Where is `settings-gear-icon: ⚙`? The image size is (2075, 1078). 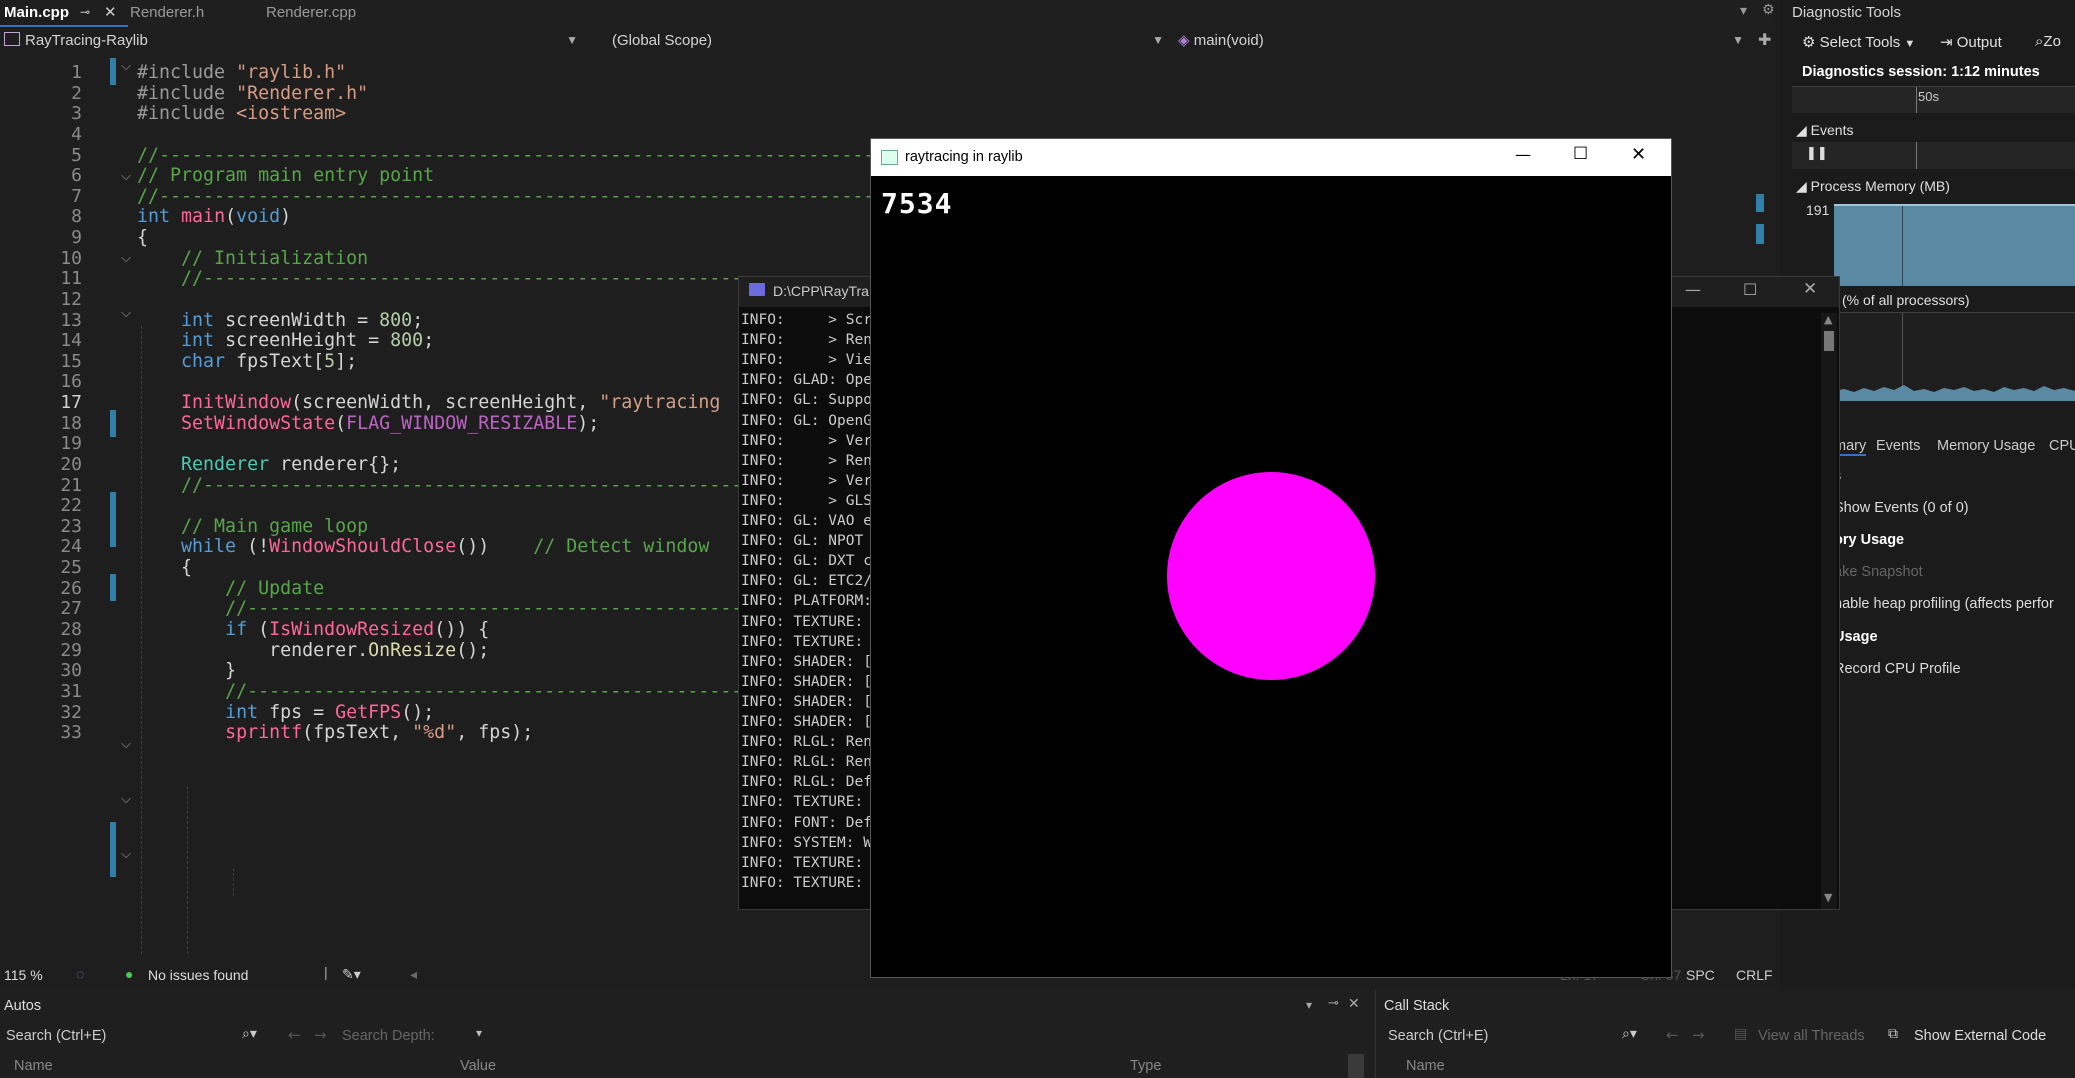 settings-gear-icon: ⚙ is located at coordinates (1768, 10).